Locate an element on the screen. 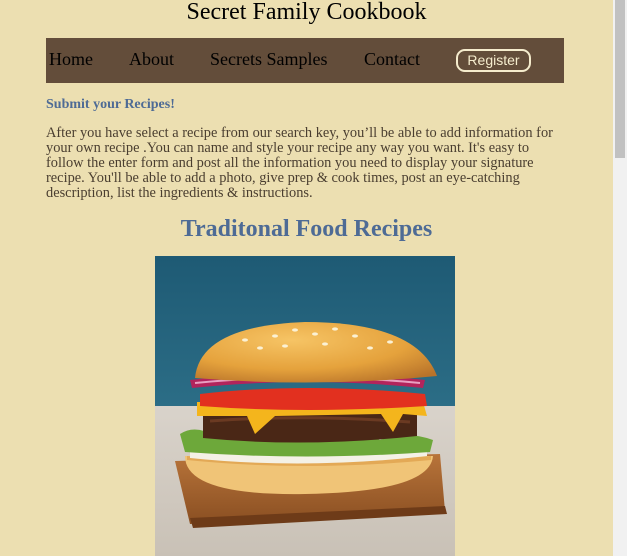  scrollbar-thumb is located at coordinates (620, 79).